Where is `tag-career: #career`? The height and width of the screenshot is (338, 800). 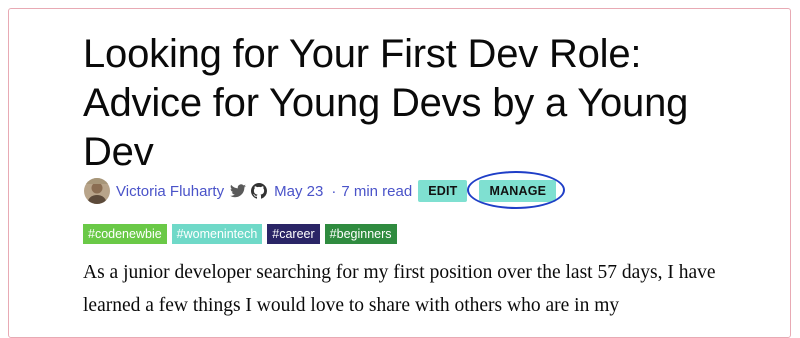
tag-career: #career is located at coordinates (293, 234).